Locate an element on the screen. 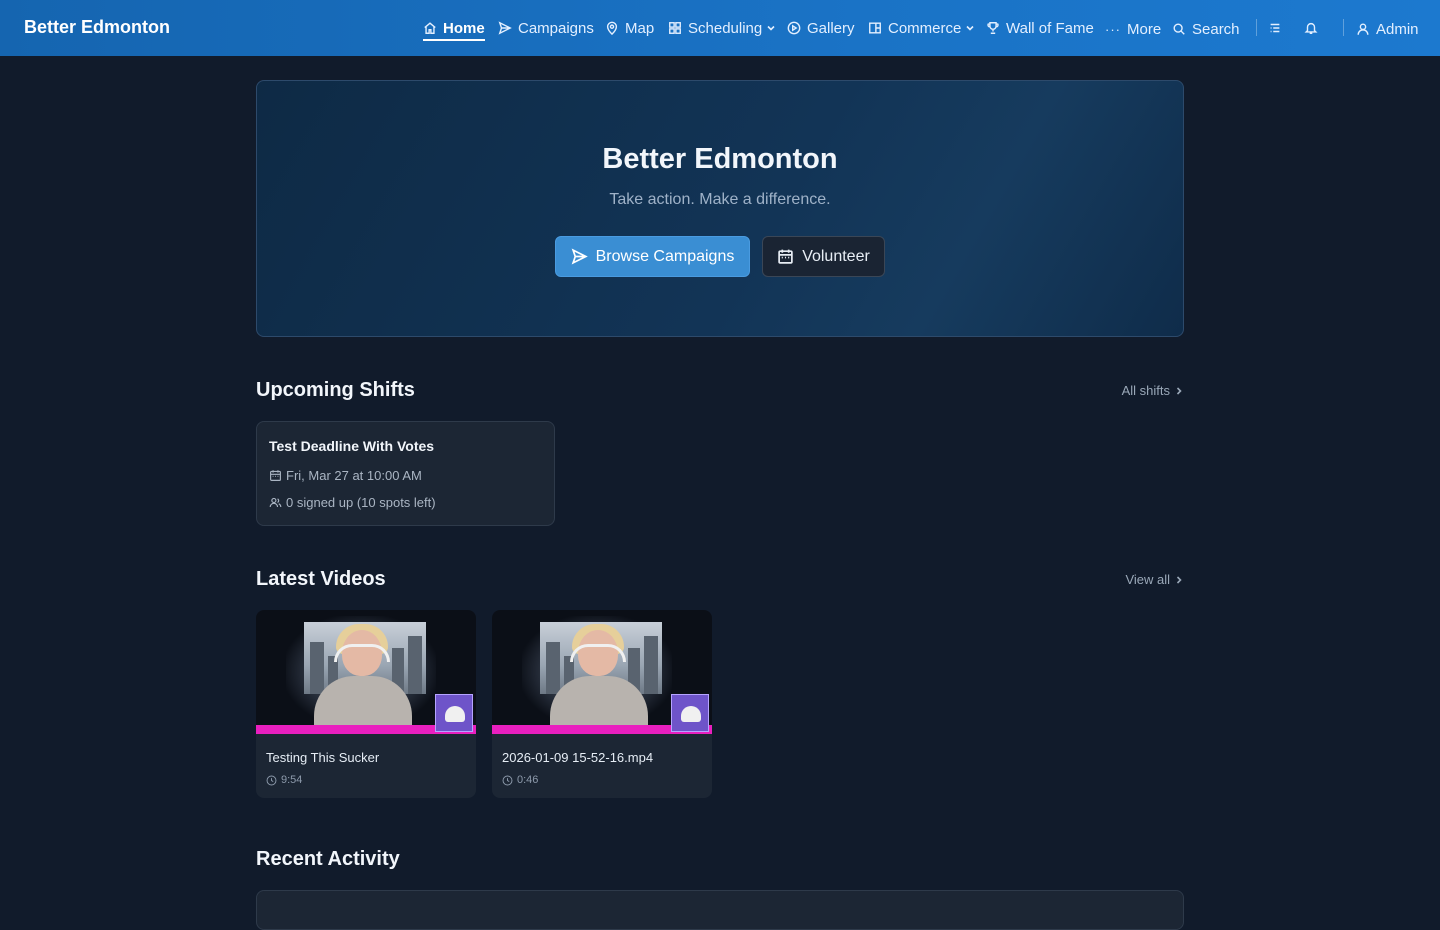 Image resolution: width=1440 pixels, height=930 pixels. menu-toggle-button is located at coordinates (1275, 28).